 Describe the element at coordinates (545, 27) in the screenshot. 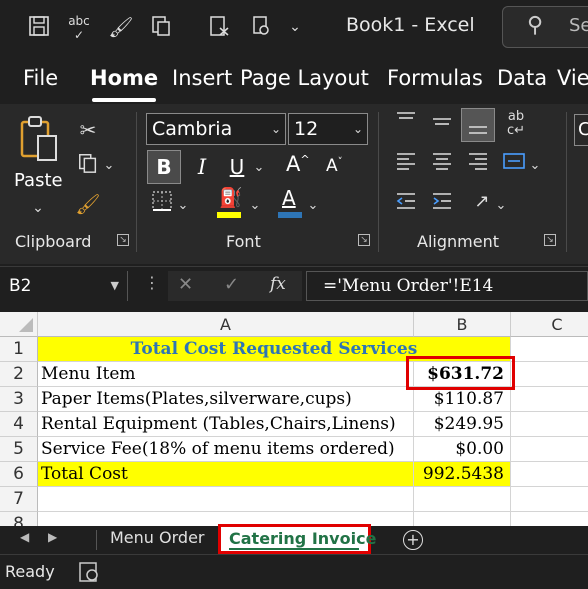

I see `search-box: ⚲ Se` at that location.